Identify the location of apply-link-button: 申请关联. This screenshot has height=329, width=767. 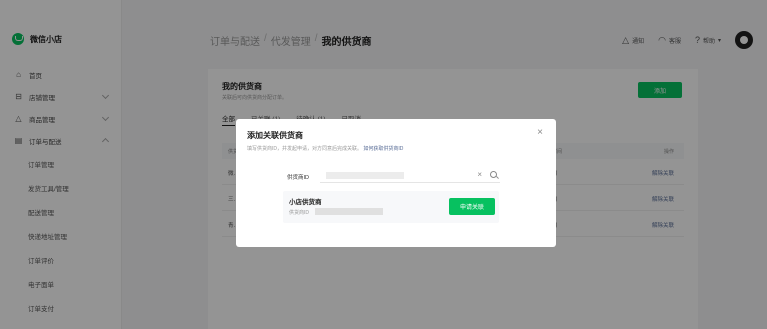
(472, 206).